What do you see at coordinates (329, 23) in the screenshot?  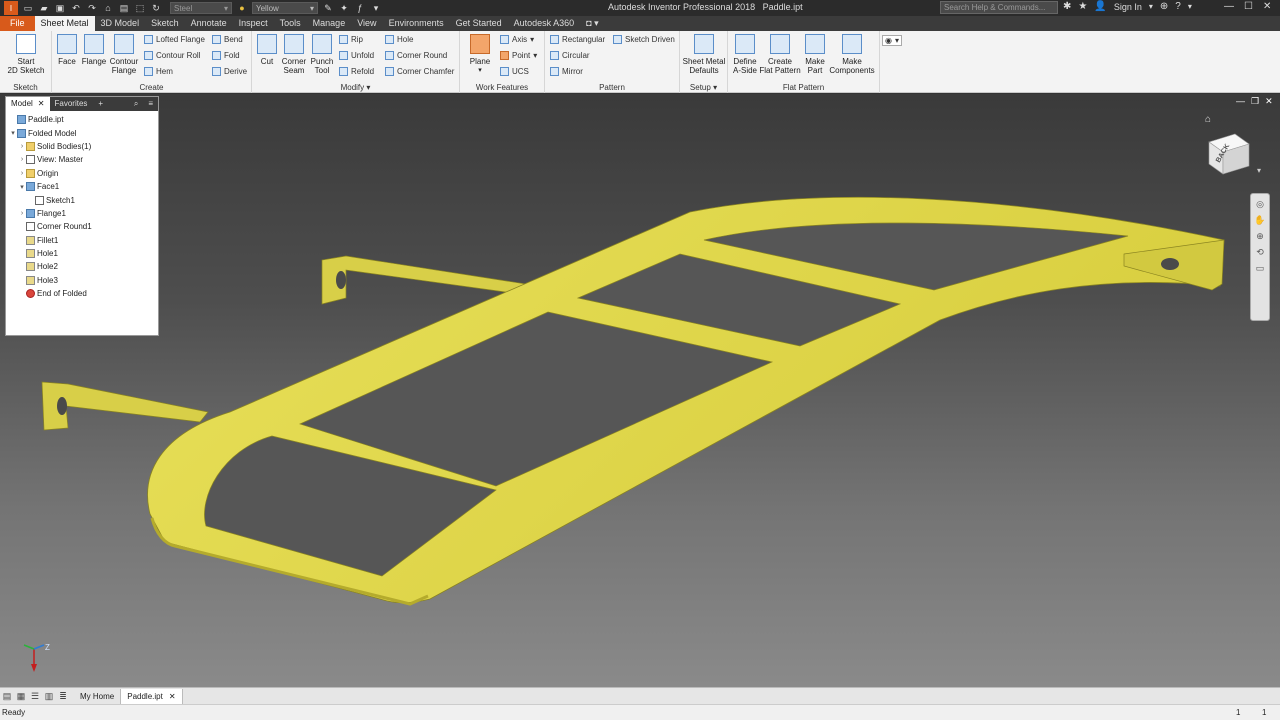 I see `tab-manage: Manage` at bounding box center [329, 23].